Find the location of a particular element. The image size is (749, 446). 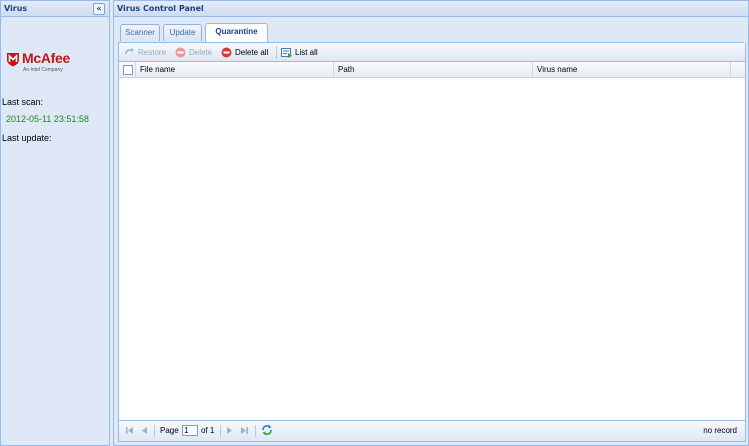

select-all-checkbox is located at coordinates (128, 70).